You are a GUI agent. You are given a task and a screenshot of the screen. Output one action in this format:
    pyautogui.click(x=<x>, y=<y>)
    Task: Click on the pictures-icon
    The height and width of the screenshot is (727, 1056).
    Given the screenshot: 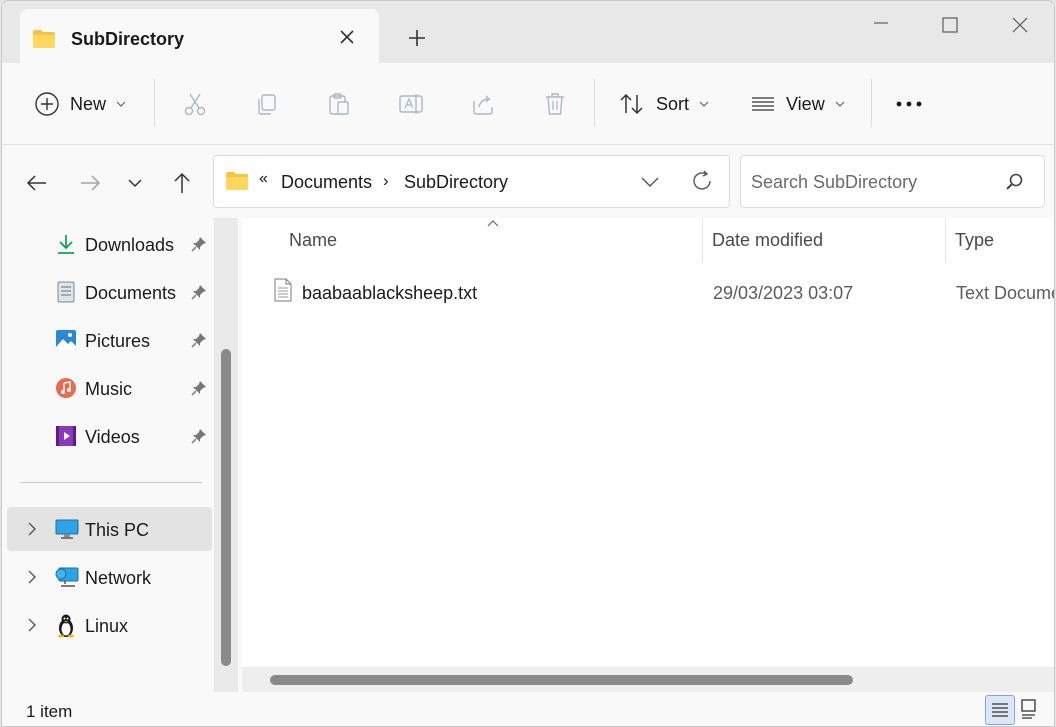 What is the action you would take?
    pyautogui.click(x=66, y=340)
    